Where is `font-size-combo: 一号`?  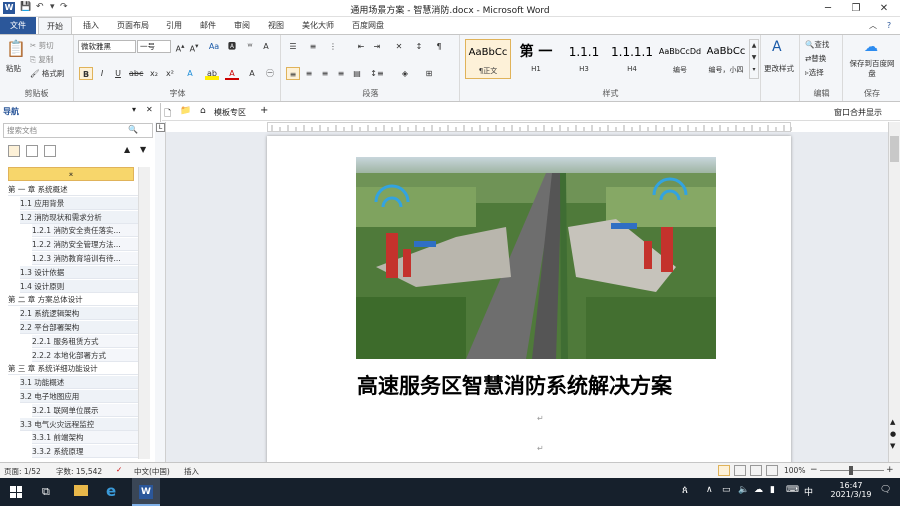 font-size-combo: 一号 is located at coordinates (154, 46).